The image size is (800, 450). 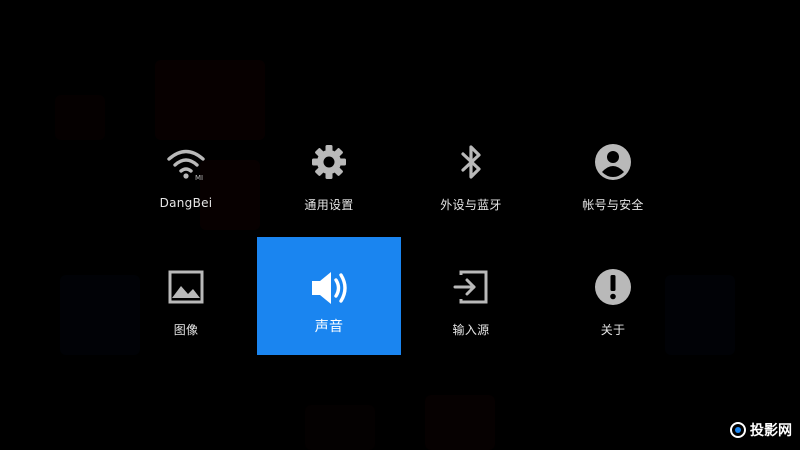 I want to click on input-source-icon, so click(x=471, y=287).